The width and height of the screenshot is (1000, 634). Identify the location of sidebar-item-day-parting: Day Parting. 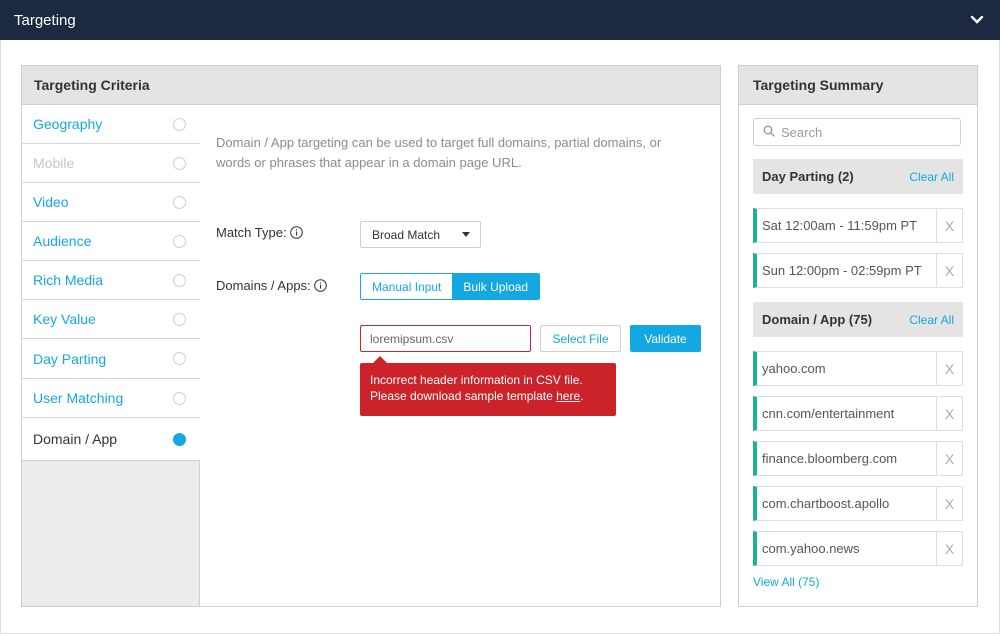
(111, 359).